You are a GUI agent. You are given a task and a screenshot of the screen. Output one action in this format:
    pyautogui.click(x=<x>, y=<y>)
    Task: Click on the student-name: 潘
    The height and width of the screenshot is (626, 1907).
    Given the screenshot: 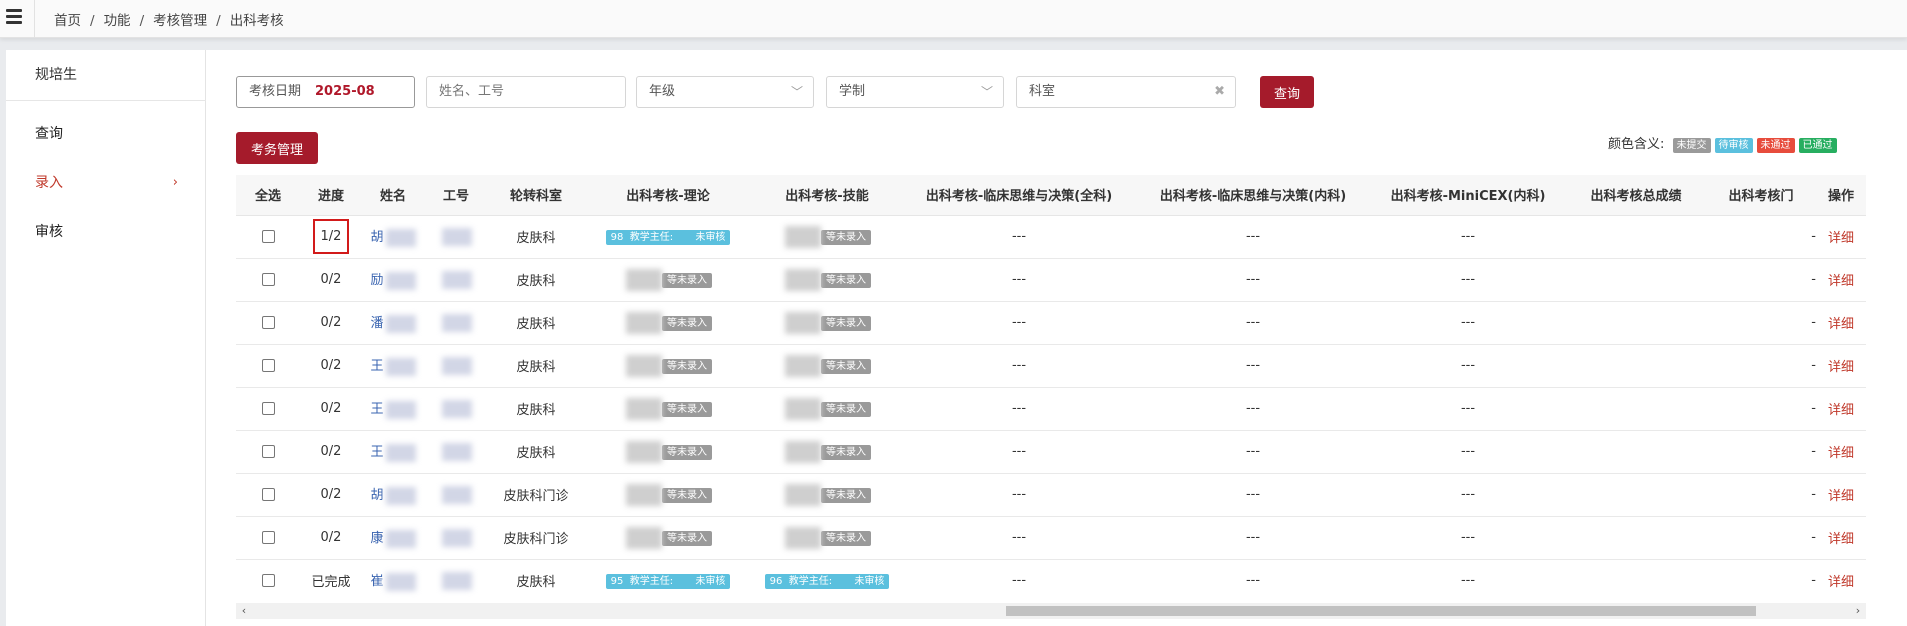 What is the action you would take?
    pyautogui.click(x=376, y=323)
    